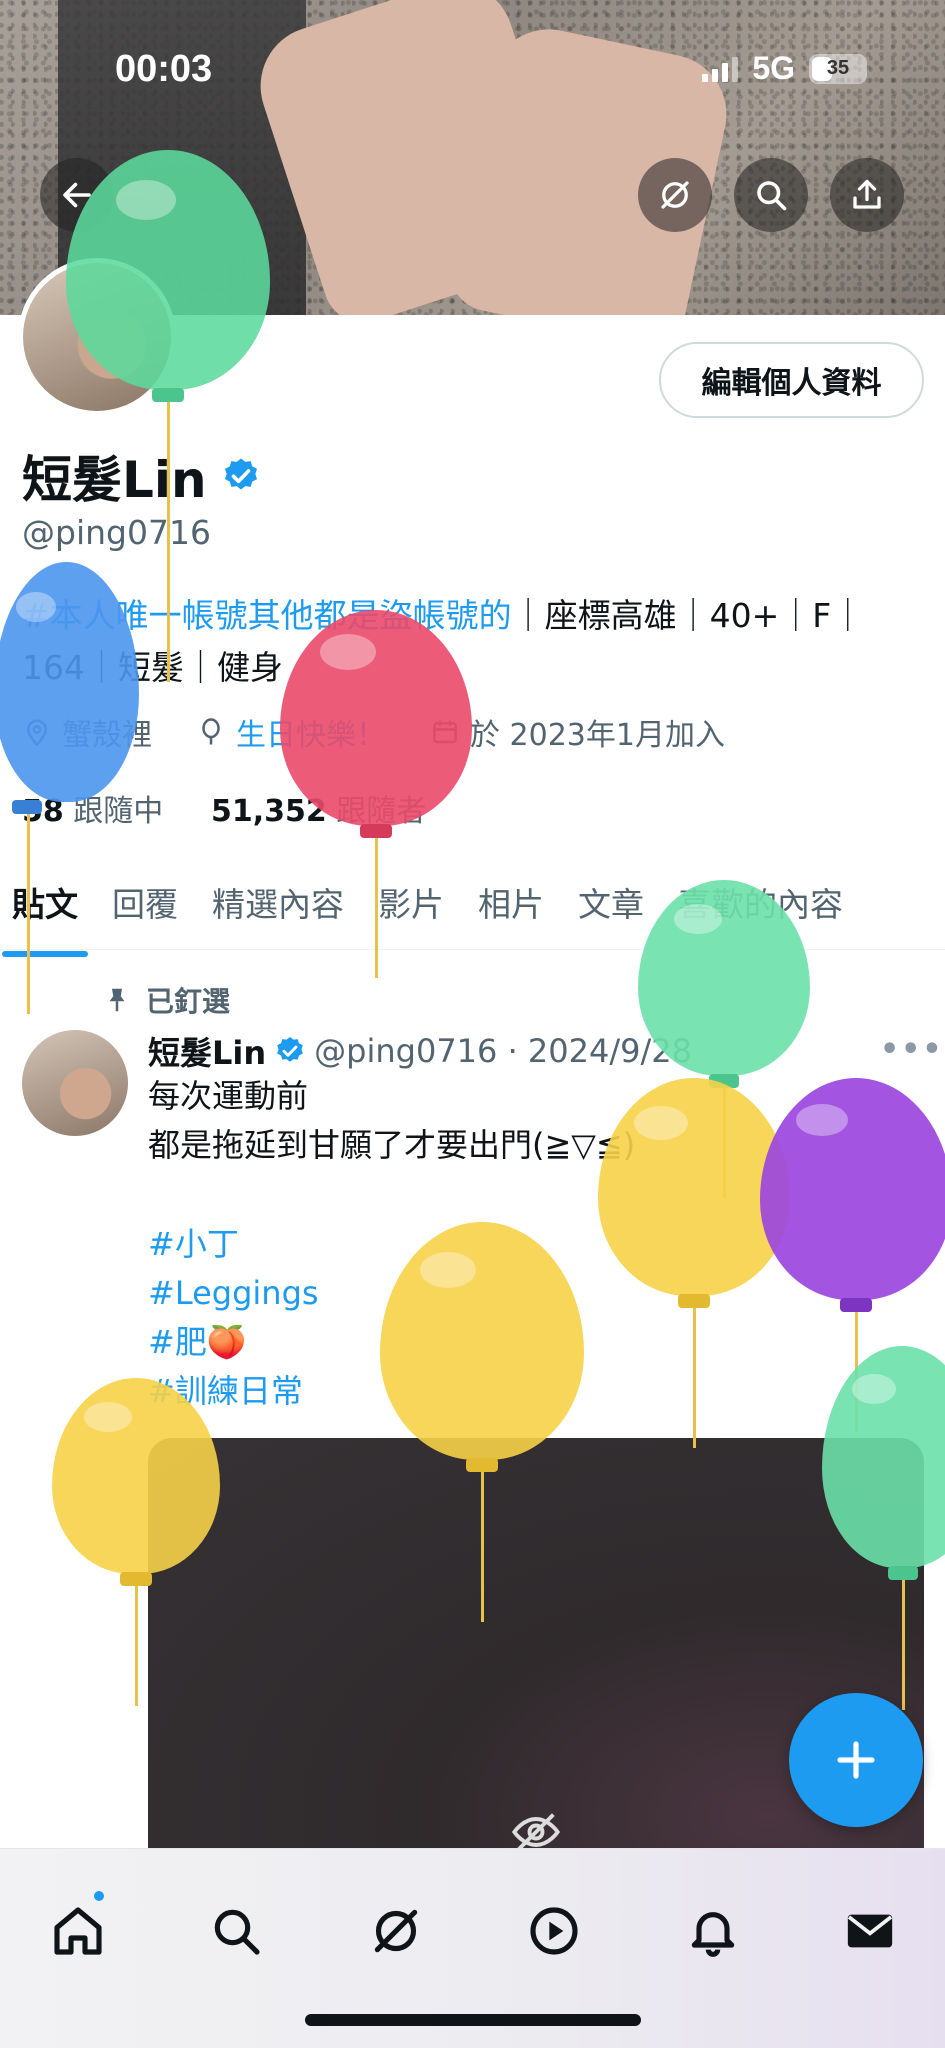 This screenshot has width=945, height=2048. I want to click on home-icon, so click(78, 1931).